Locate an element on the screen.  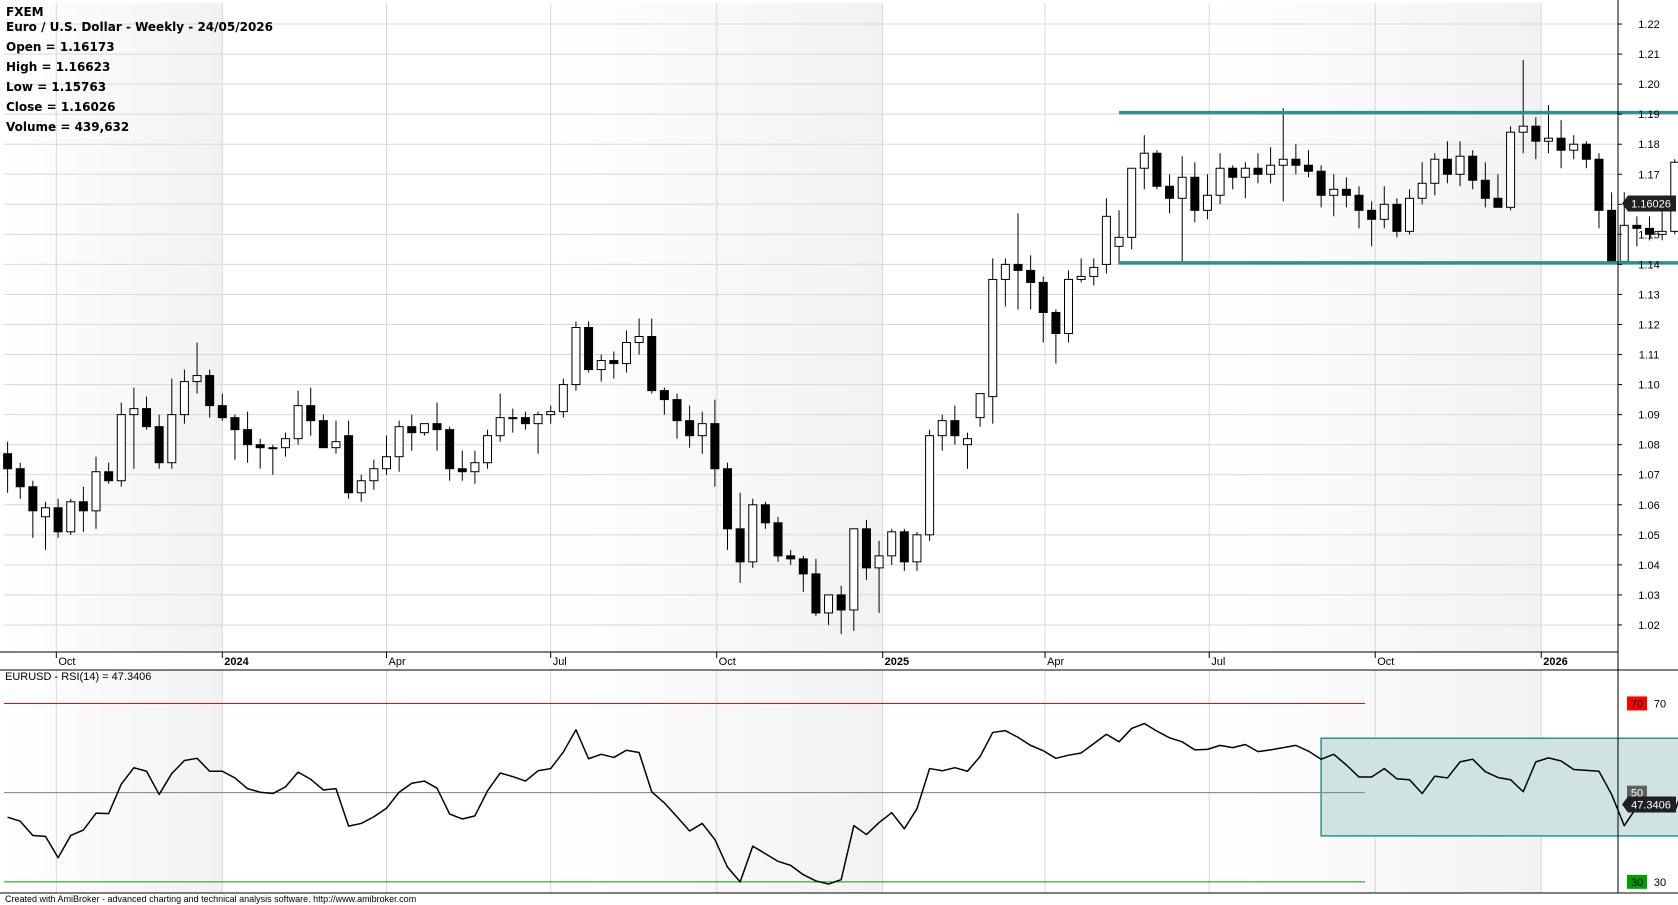
open-value: Open = 1.16173 is located at coordinates (60, 47).